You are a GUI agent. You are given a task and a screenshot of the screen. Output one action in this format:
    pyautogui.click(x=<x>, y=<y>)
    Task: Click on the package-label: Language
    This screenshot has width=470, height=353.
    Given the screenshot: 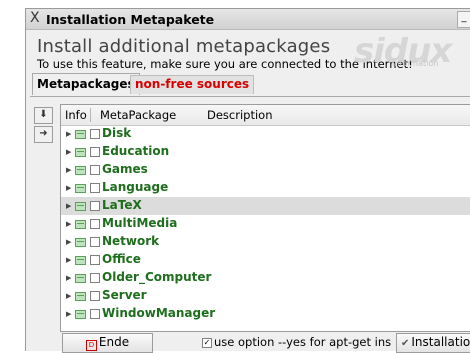 What is the action you would take?
    pyautogui.click(x=135, y=187)
    